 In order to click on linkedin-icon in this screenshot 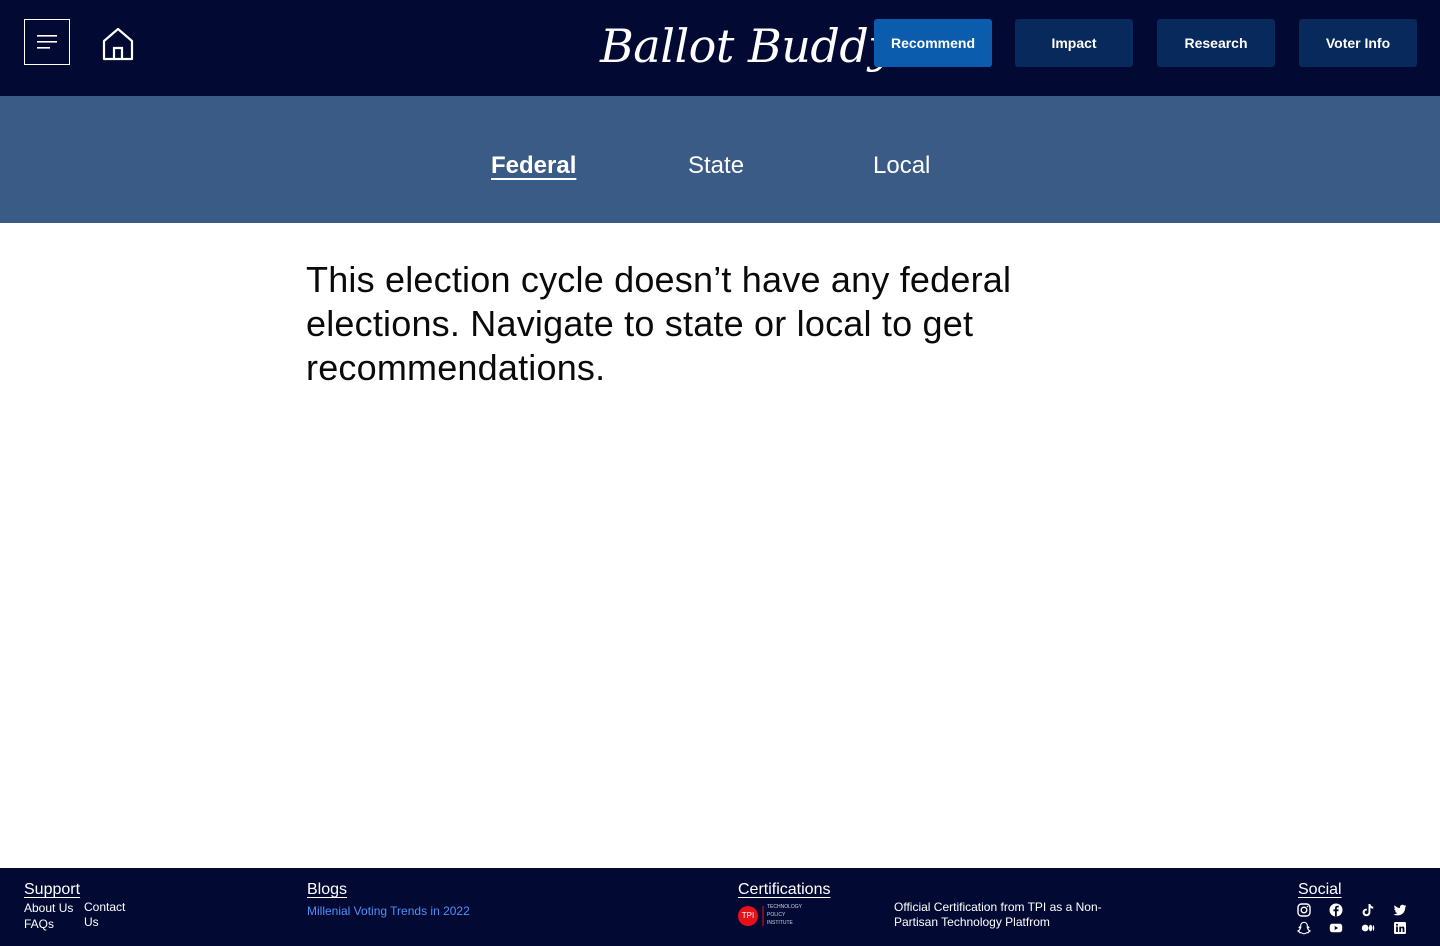, I will do `click(1400, 928)`.